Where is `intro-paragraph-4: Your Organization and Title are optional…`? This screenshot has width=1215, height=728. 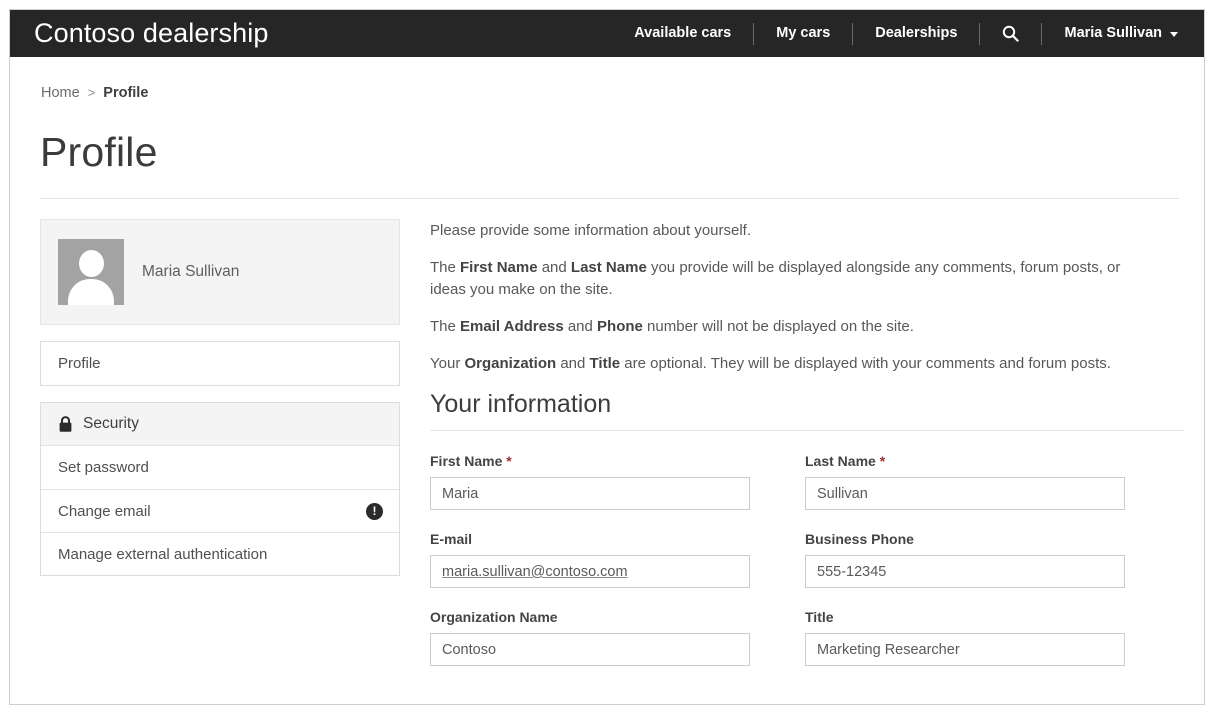 intro-paragraph-4: Your Organization and Title are optional… is located at coordinates (795, 363).